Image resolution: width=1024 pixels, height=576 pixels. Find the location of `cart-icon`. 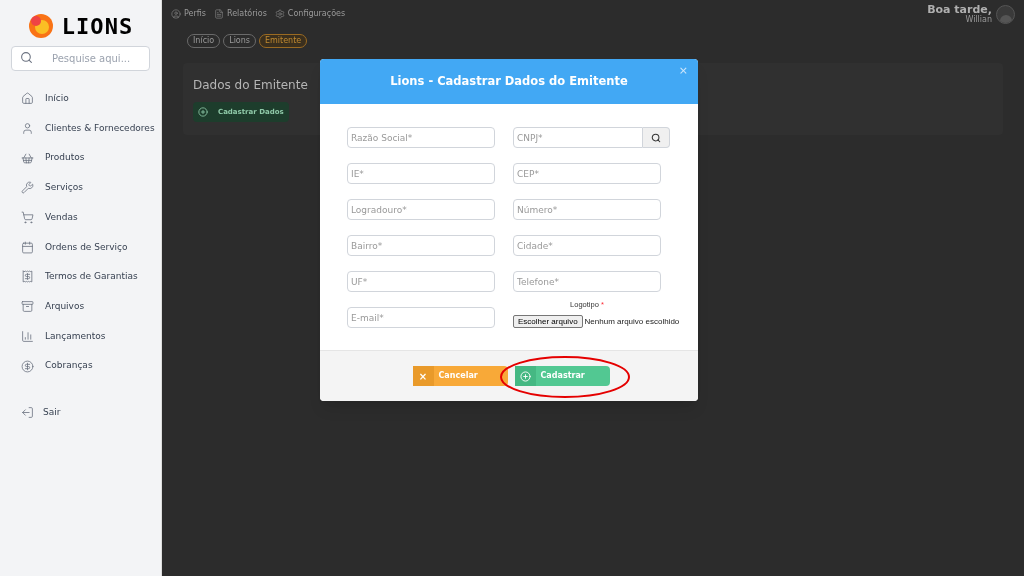

cart-icon is located at coordinates (27, 218).